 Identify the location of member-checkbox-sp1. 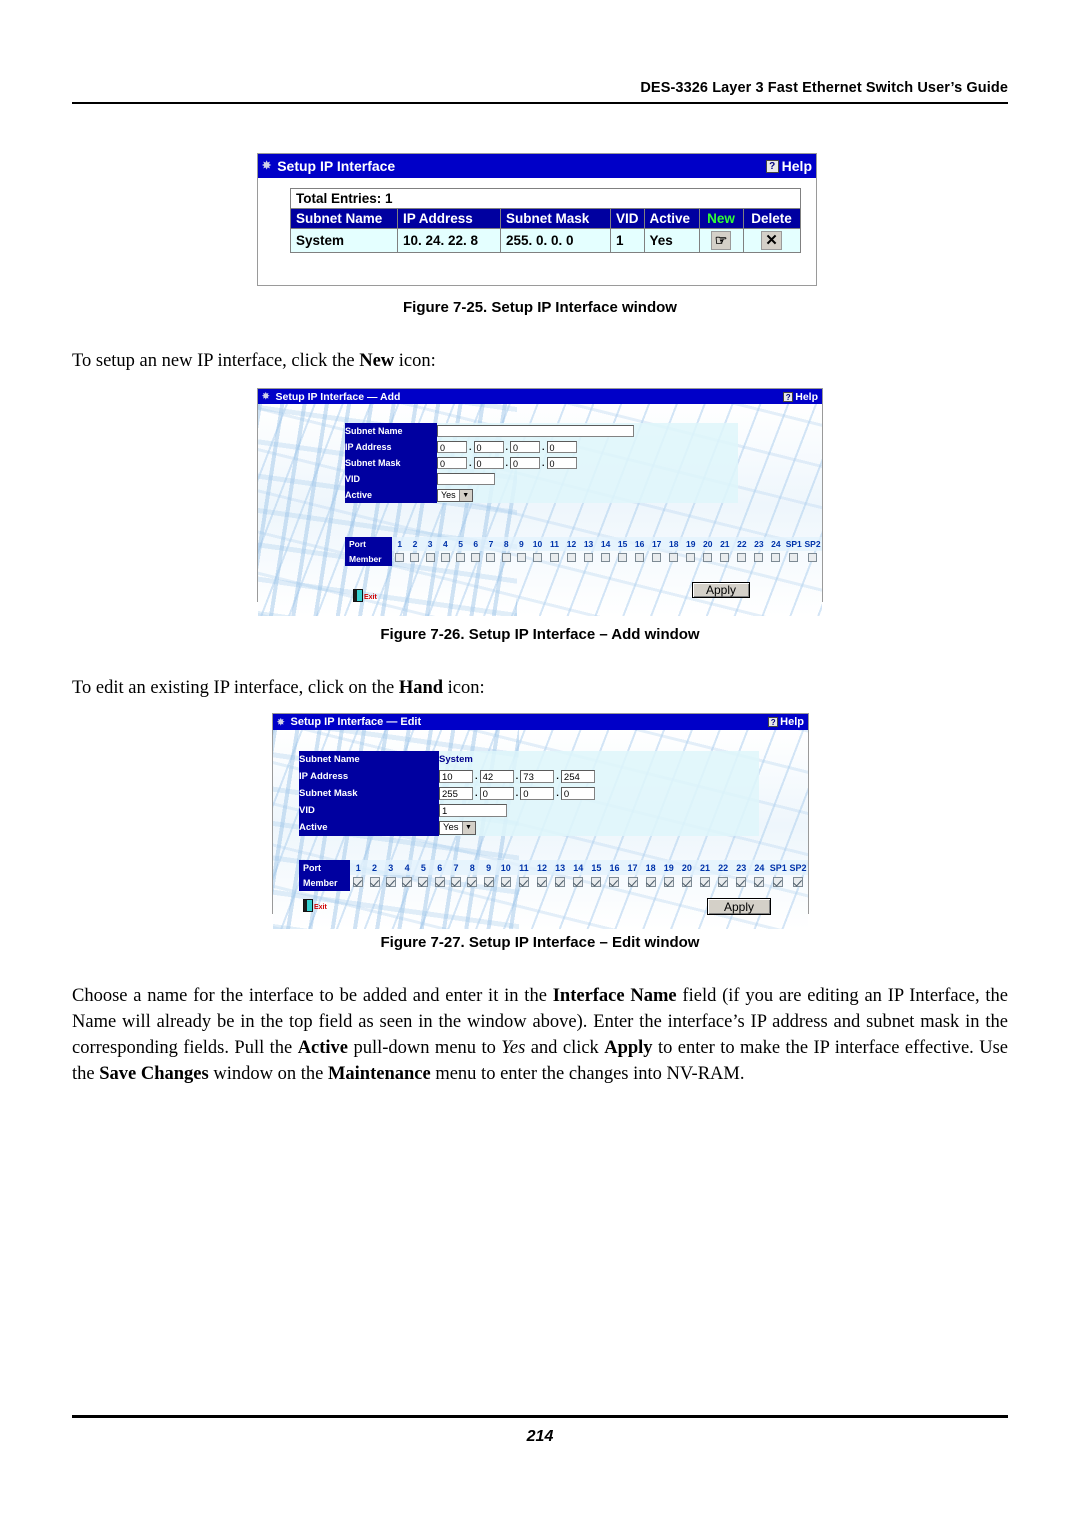
(778, 882).